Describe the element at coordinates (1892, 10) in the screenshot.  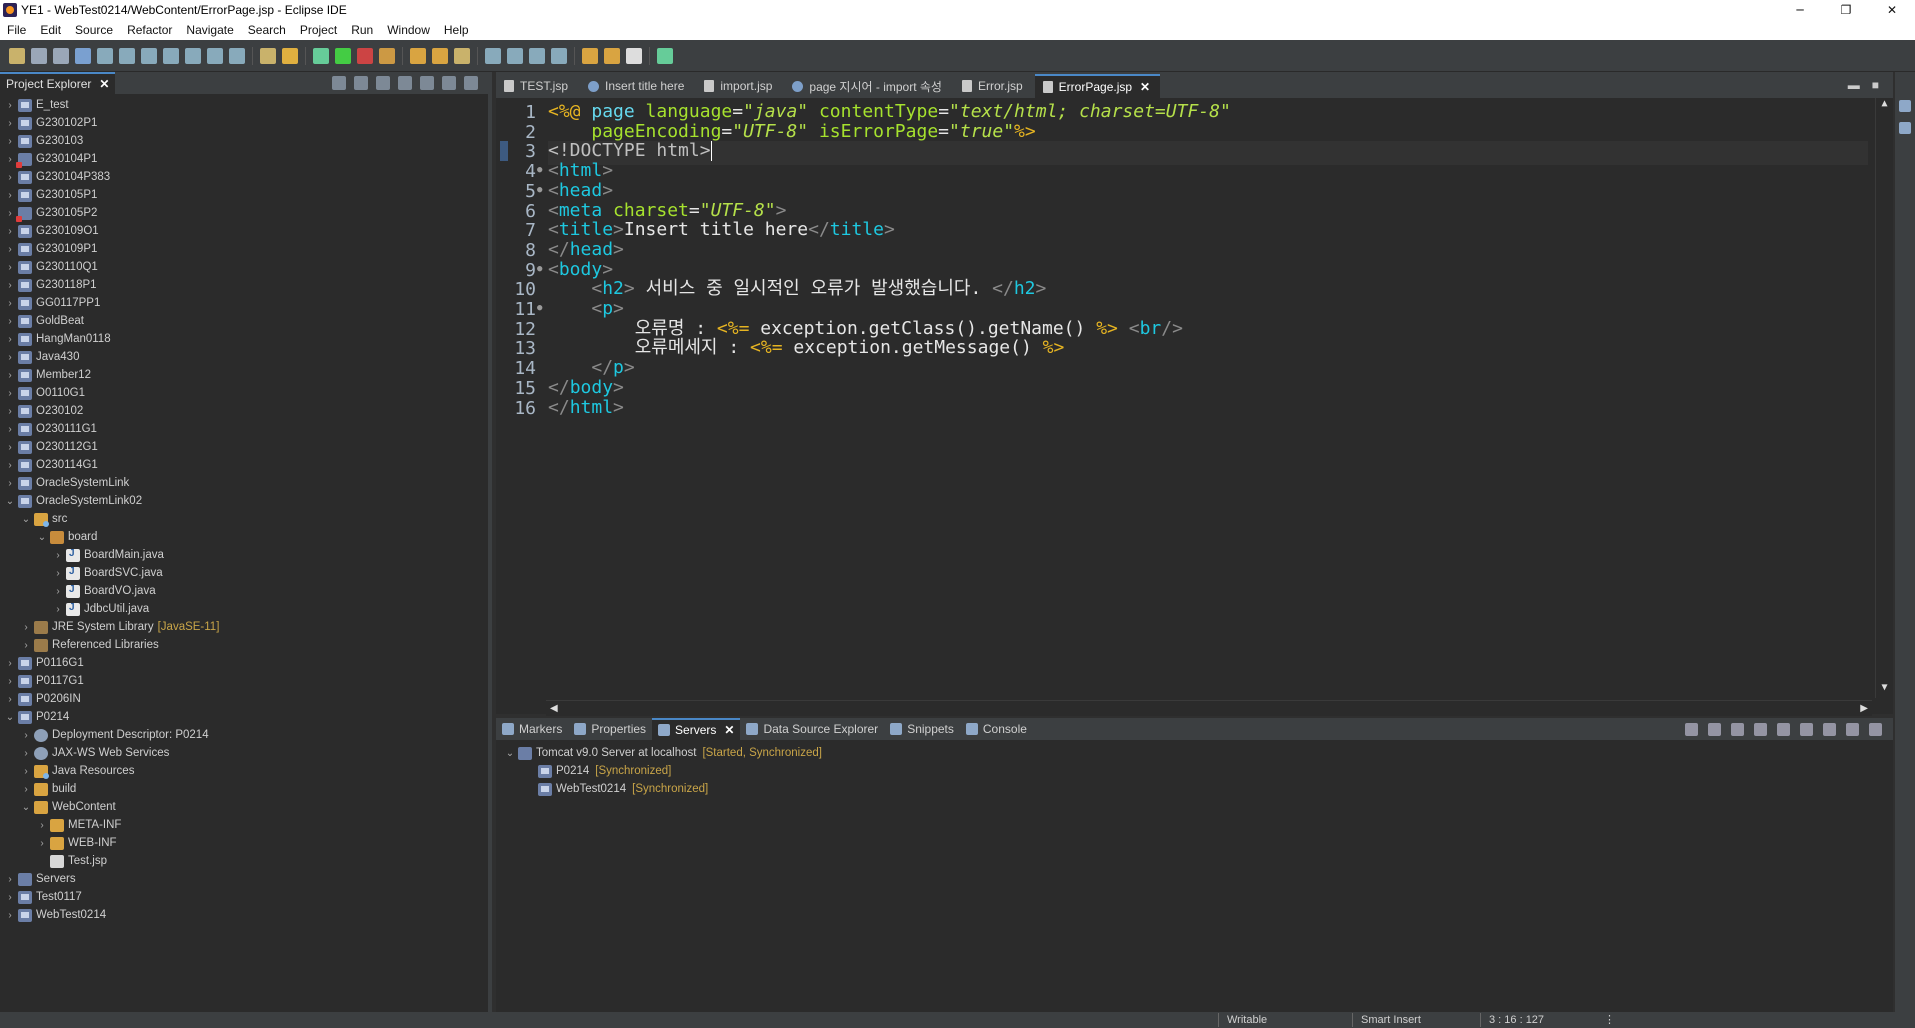
I see `close-button: ✕` at that location.